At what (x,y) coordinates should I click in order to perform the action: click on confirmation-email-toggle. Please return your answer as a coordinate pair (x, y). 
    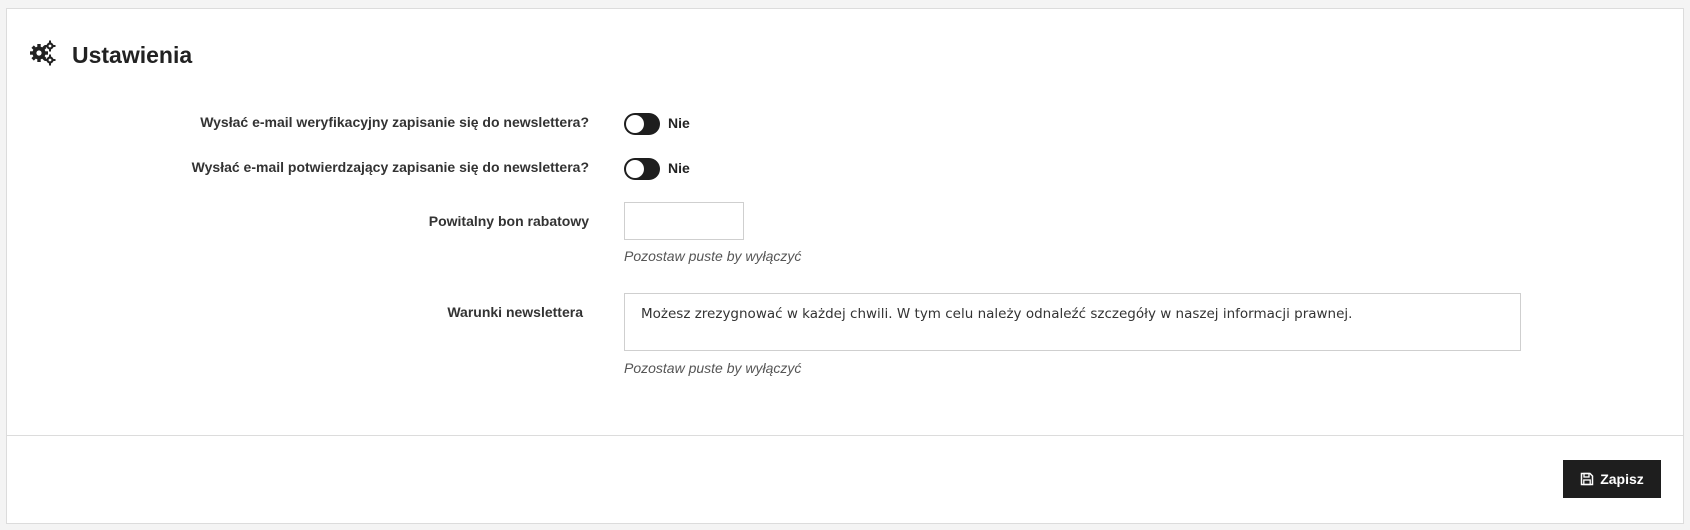
    Looking at the image, I should click on (642, 169).